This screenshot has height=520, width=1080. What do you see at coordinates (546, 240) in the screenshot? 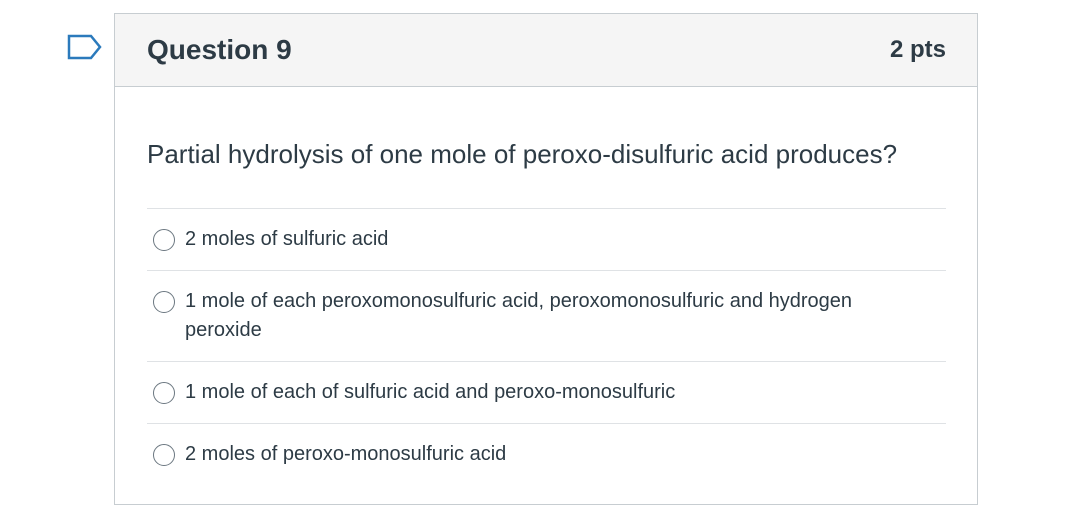
I see `answer-option-1: 2 moles of sulfuric acid` at bounding box center [546, 240].